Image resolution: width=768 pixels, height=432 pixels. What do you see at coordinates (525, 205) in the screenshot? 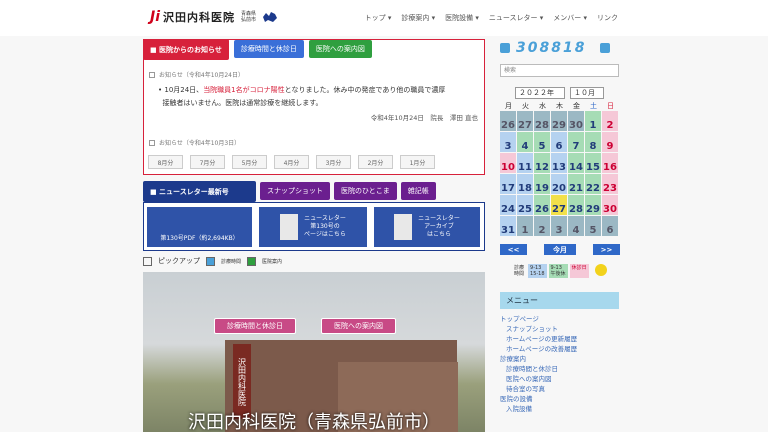
I see `calendar-day: 25` at bounding box center [525, 205].